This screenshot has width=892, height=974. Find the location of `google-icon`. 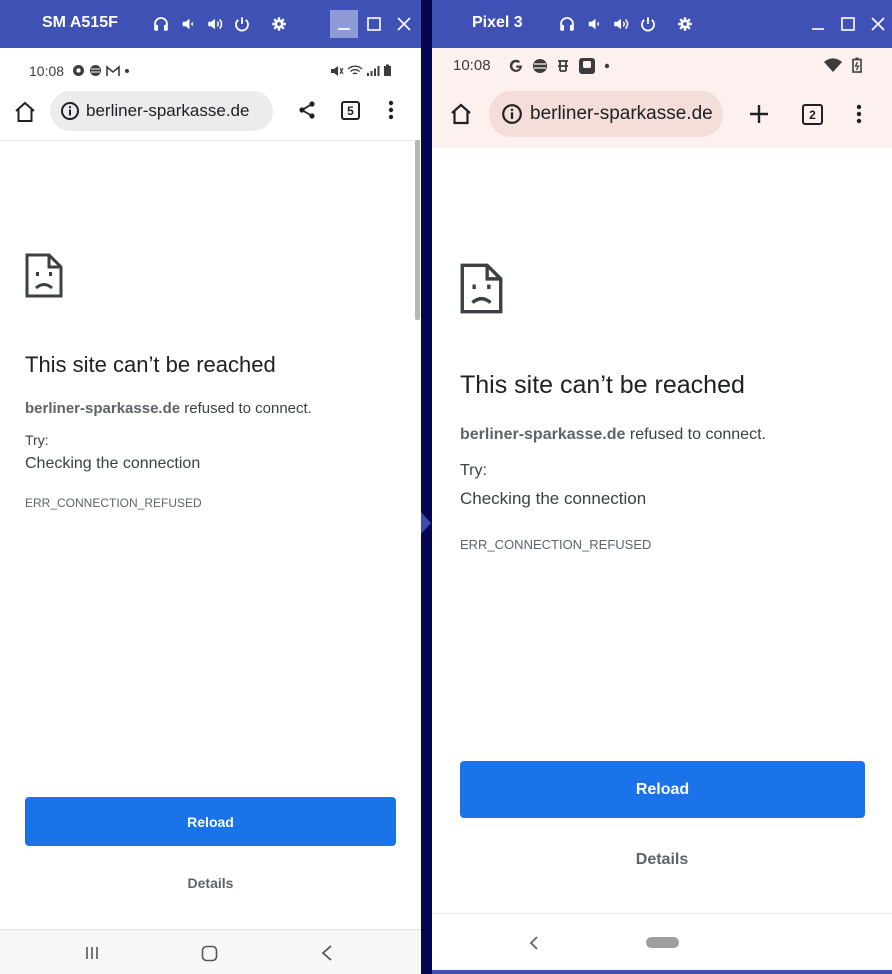

google-icon is located at coordinates (515, 65).